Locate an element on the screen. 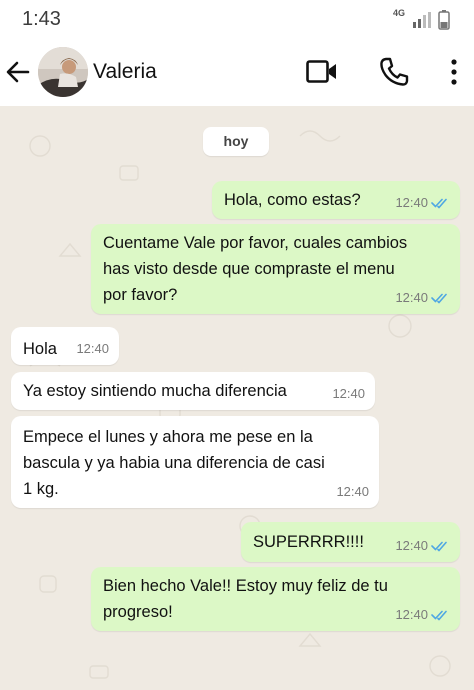 This screenshot has height=690, width=474. status-time: 1:43 is located at coordinates (41, 19).